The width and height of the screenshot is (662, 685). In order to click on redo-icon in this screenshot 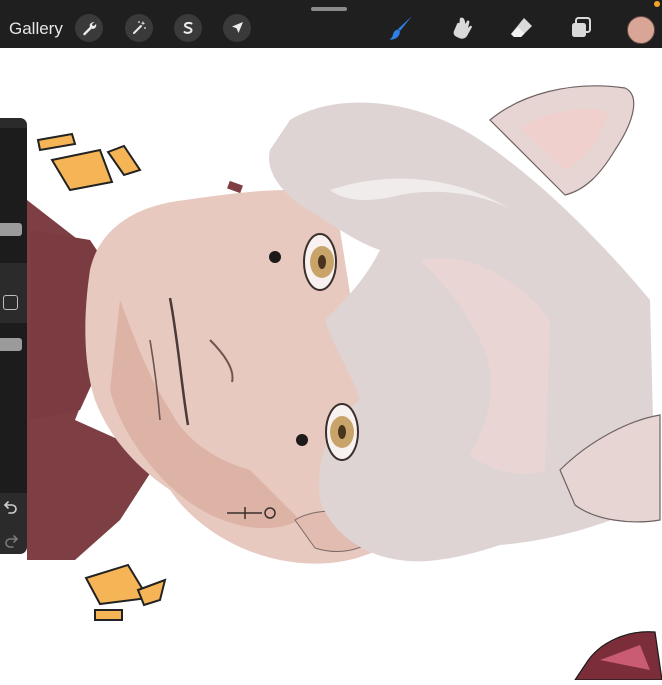, I will do `click(11, 540)`.